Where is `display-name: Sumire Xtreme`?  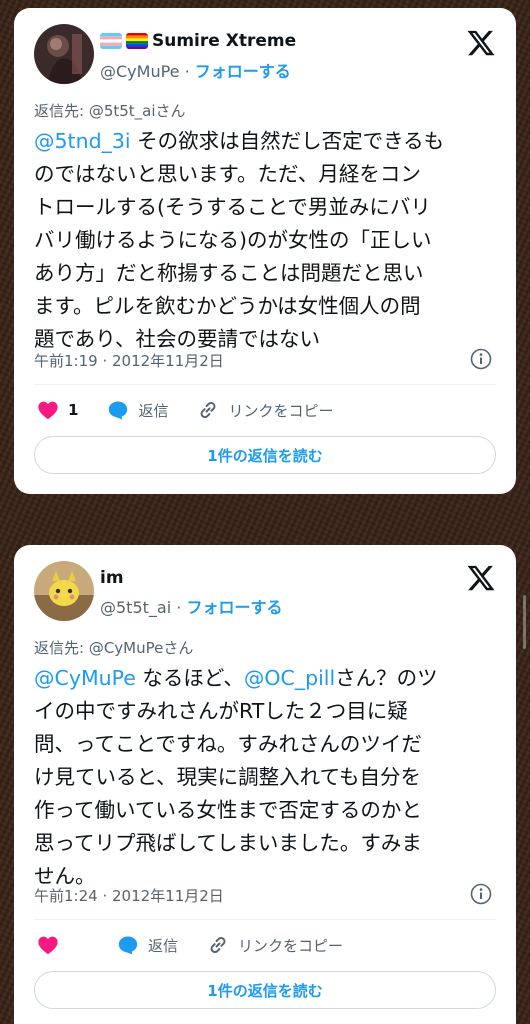 display-name: Sumire Xtreme is located at coordinates (224, 41).